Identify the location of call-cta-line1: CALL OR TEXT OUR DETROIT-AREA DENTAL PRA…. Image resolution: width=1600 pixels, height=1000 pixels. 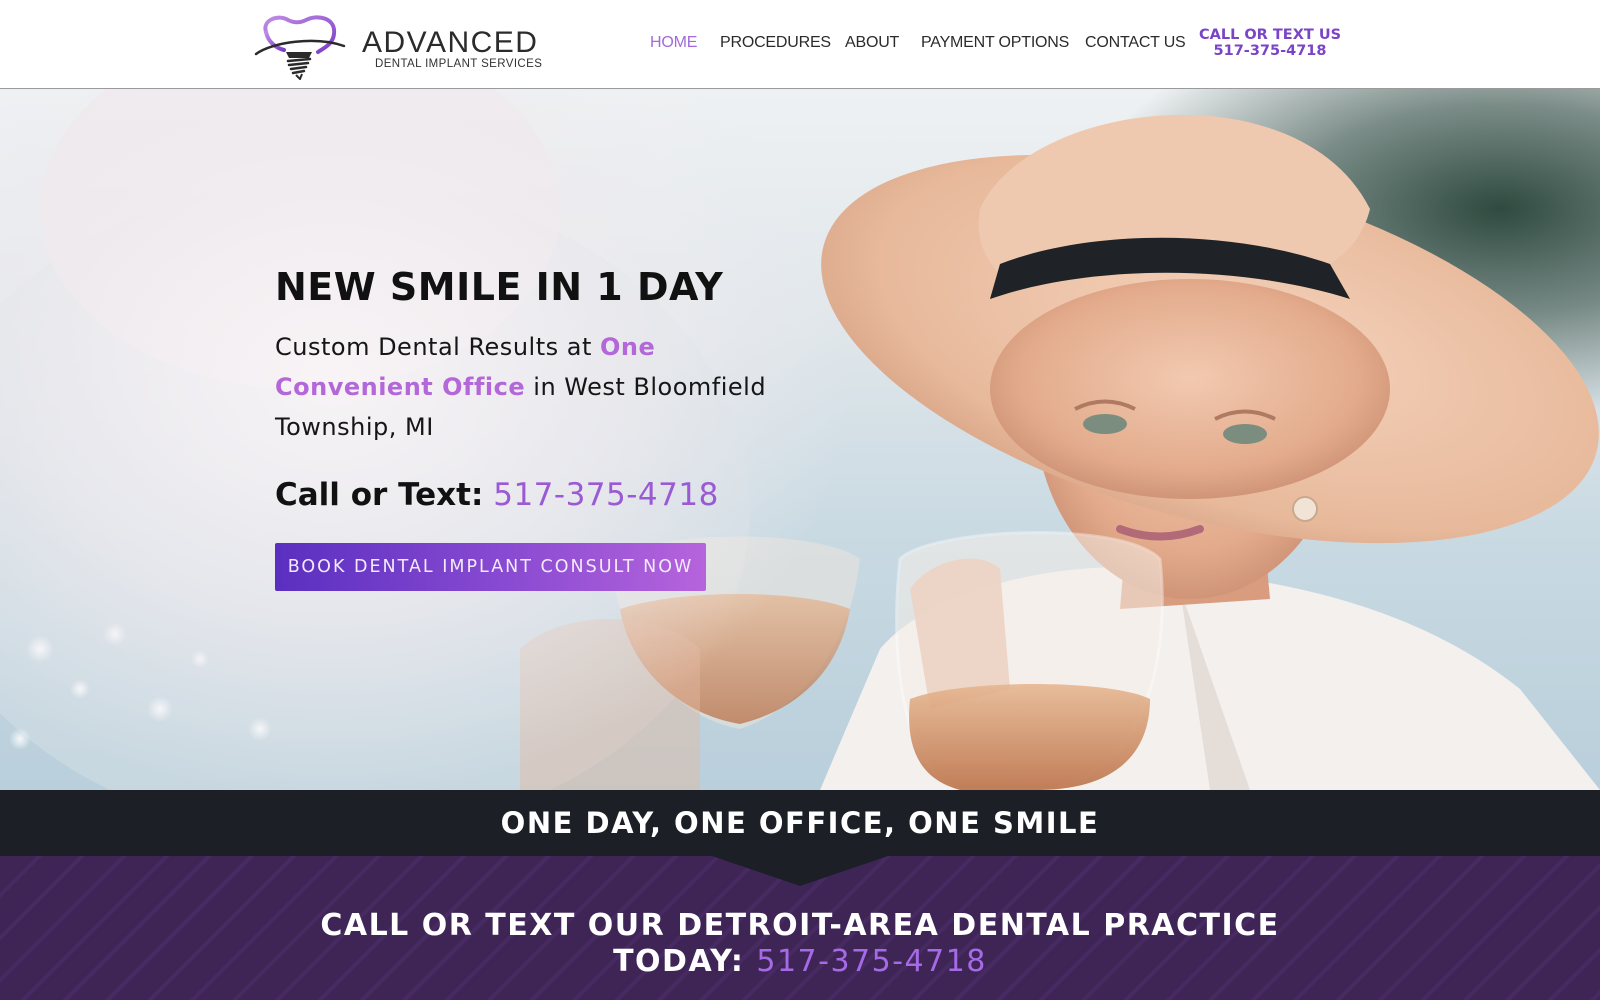
(800, 925).